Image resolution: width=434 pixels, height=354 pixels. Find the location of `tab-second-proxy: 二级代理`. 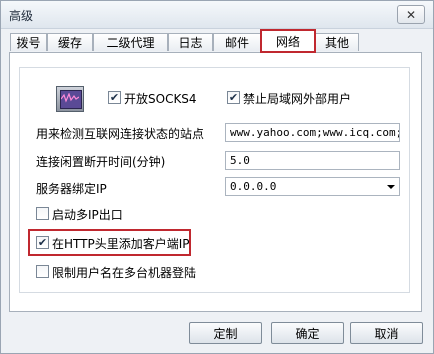

tab-second-proxy: 二级代理 is located at coordinates (130, 42).